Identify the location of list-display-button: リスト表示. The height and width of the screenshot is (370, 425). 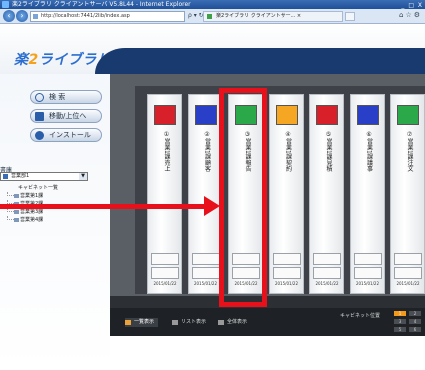
(189, 322).